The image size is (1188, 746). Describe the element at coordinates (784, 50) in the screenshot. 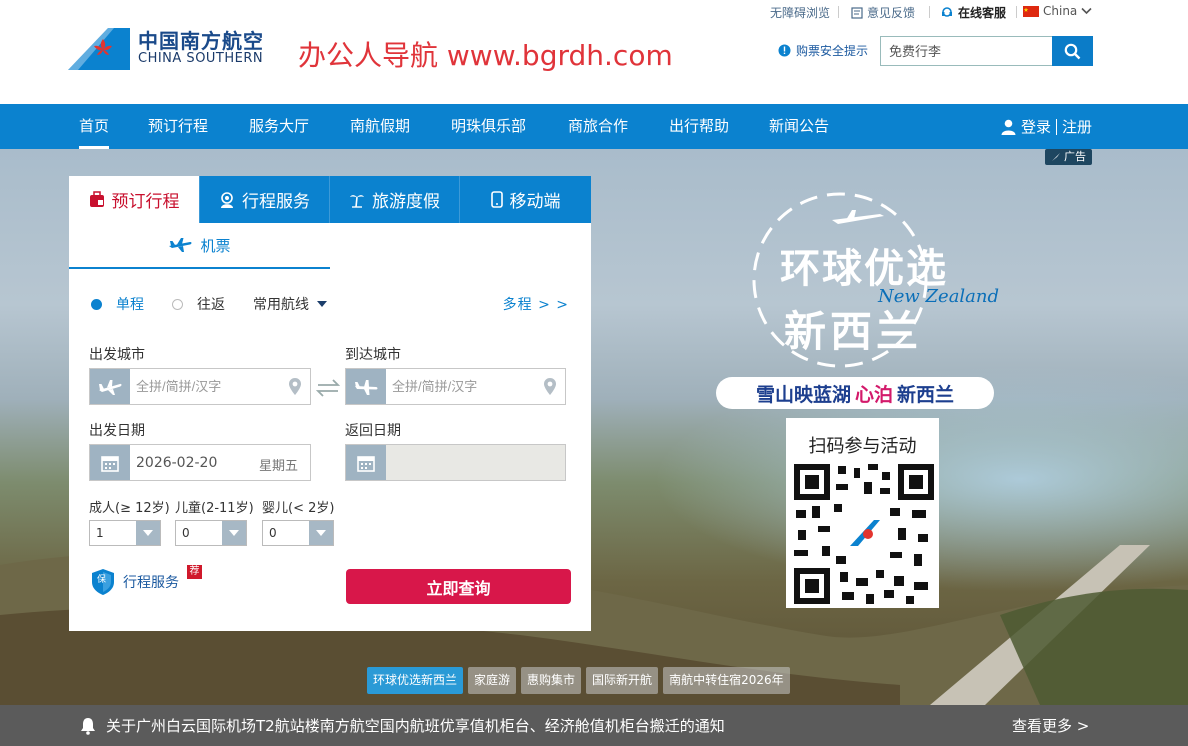

I see `info-icon` at that location.